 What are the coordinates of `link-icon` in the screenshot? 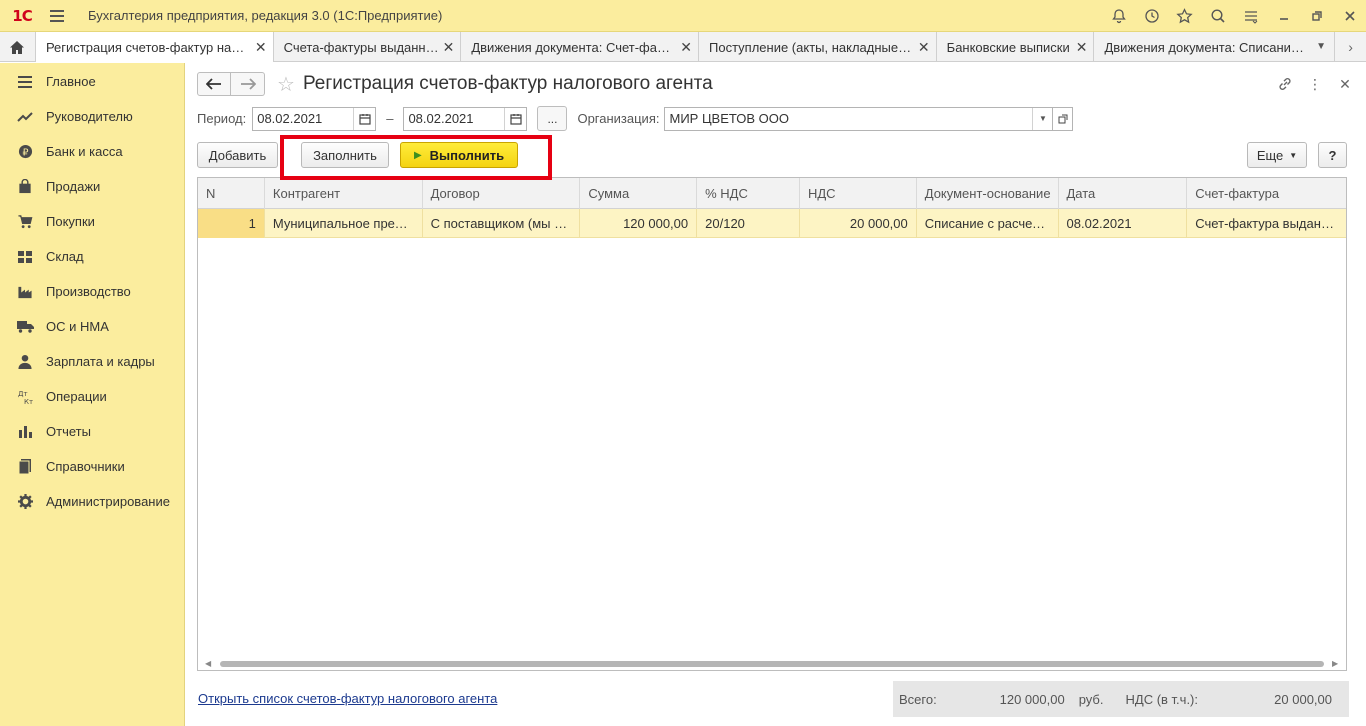 It's located at (1285, 84).